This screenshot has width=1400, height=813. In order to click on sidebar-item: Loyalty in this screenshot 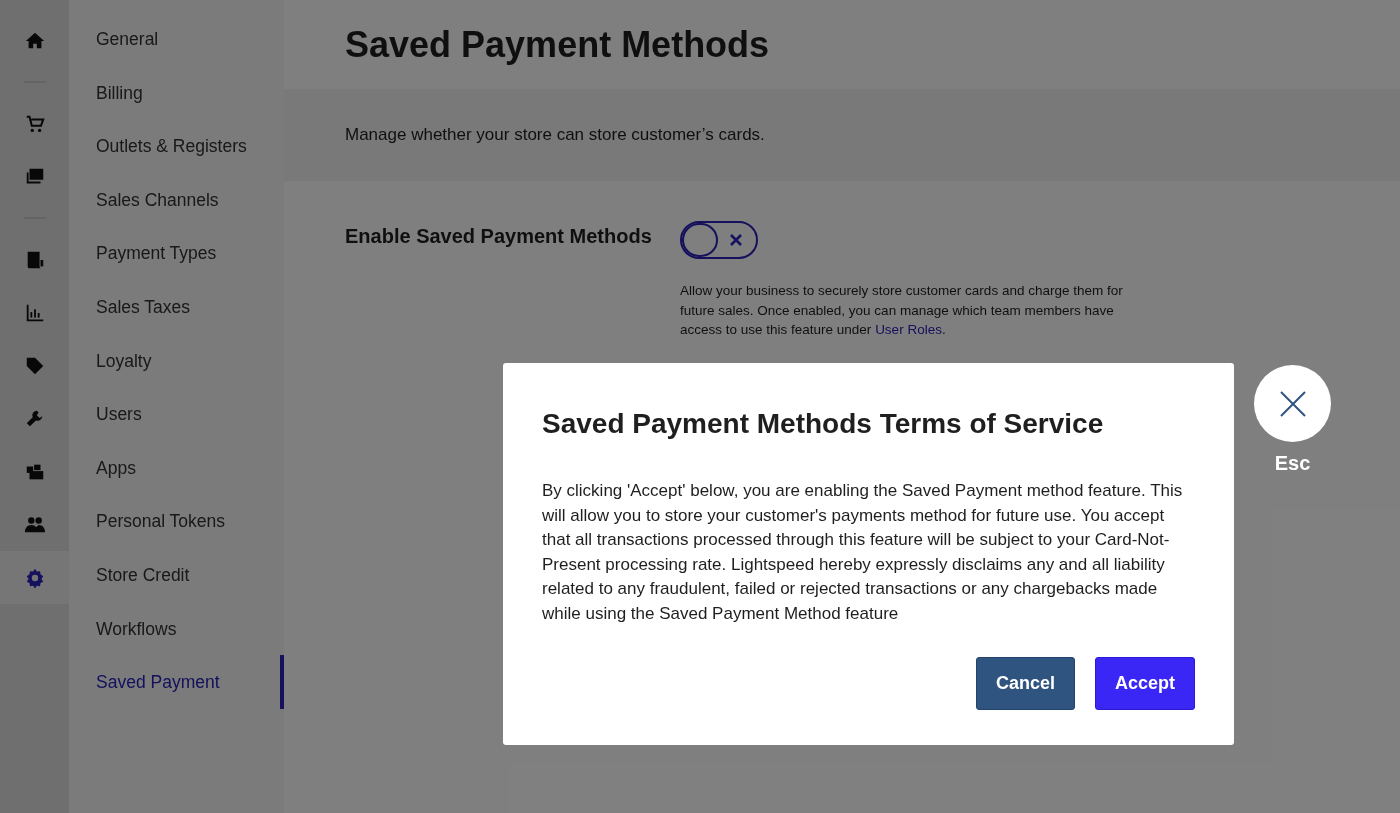, I will do `click(176, 360)`.